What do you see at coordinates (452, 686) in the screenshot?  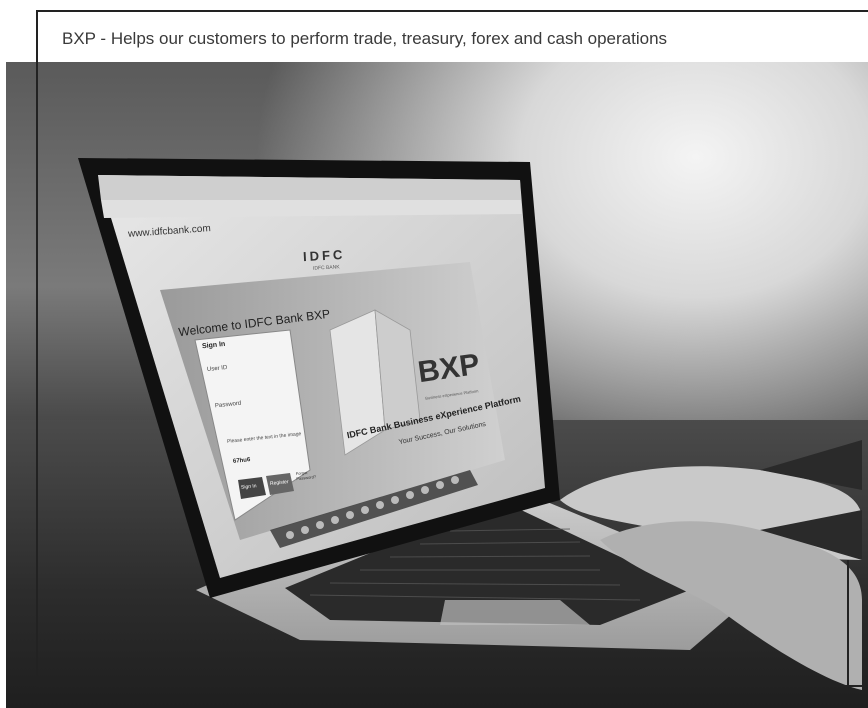 I see `frame-line-bottom` at bounding box center [452, 686].